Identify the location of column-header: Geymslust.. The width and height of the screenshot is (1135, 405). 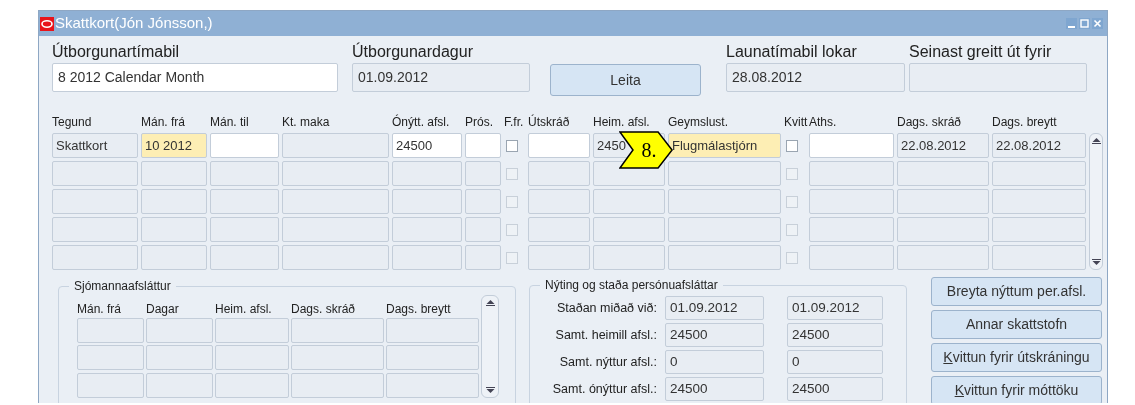
(698, 122).